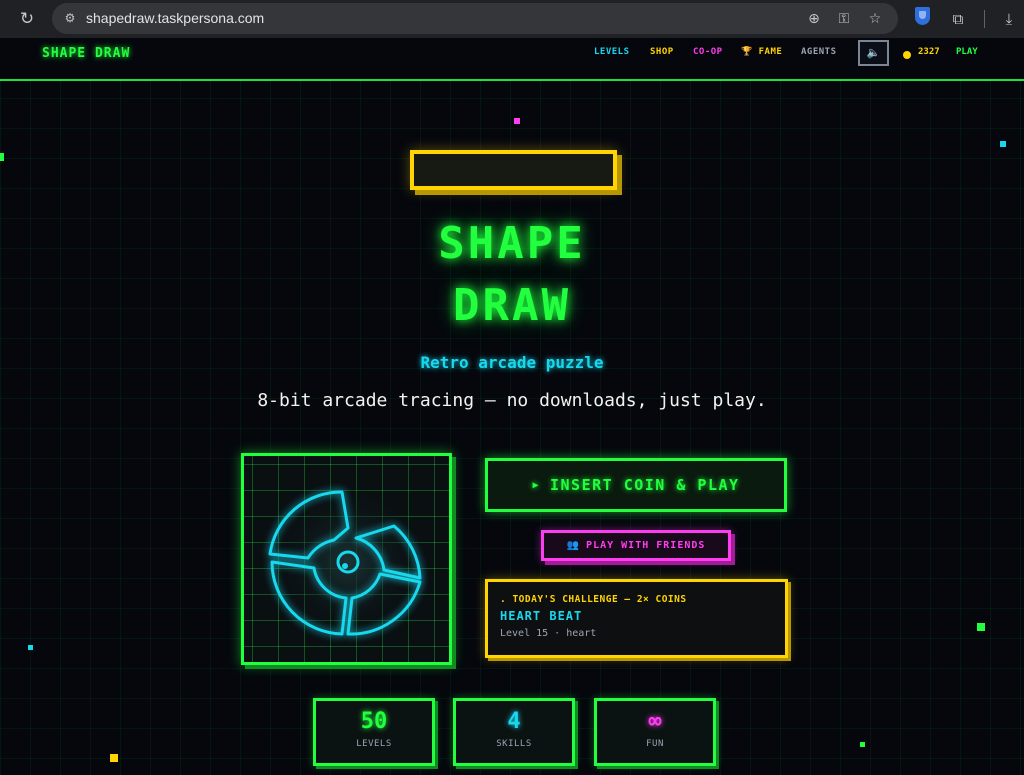 This screenshot has width=1024, height=775. I want to click on play-triangle-icon: ▶, so click(536, 485).